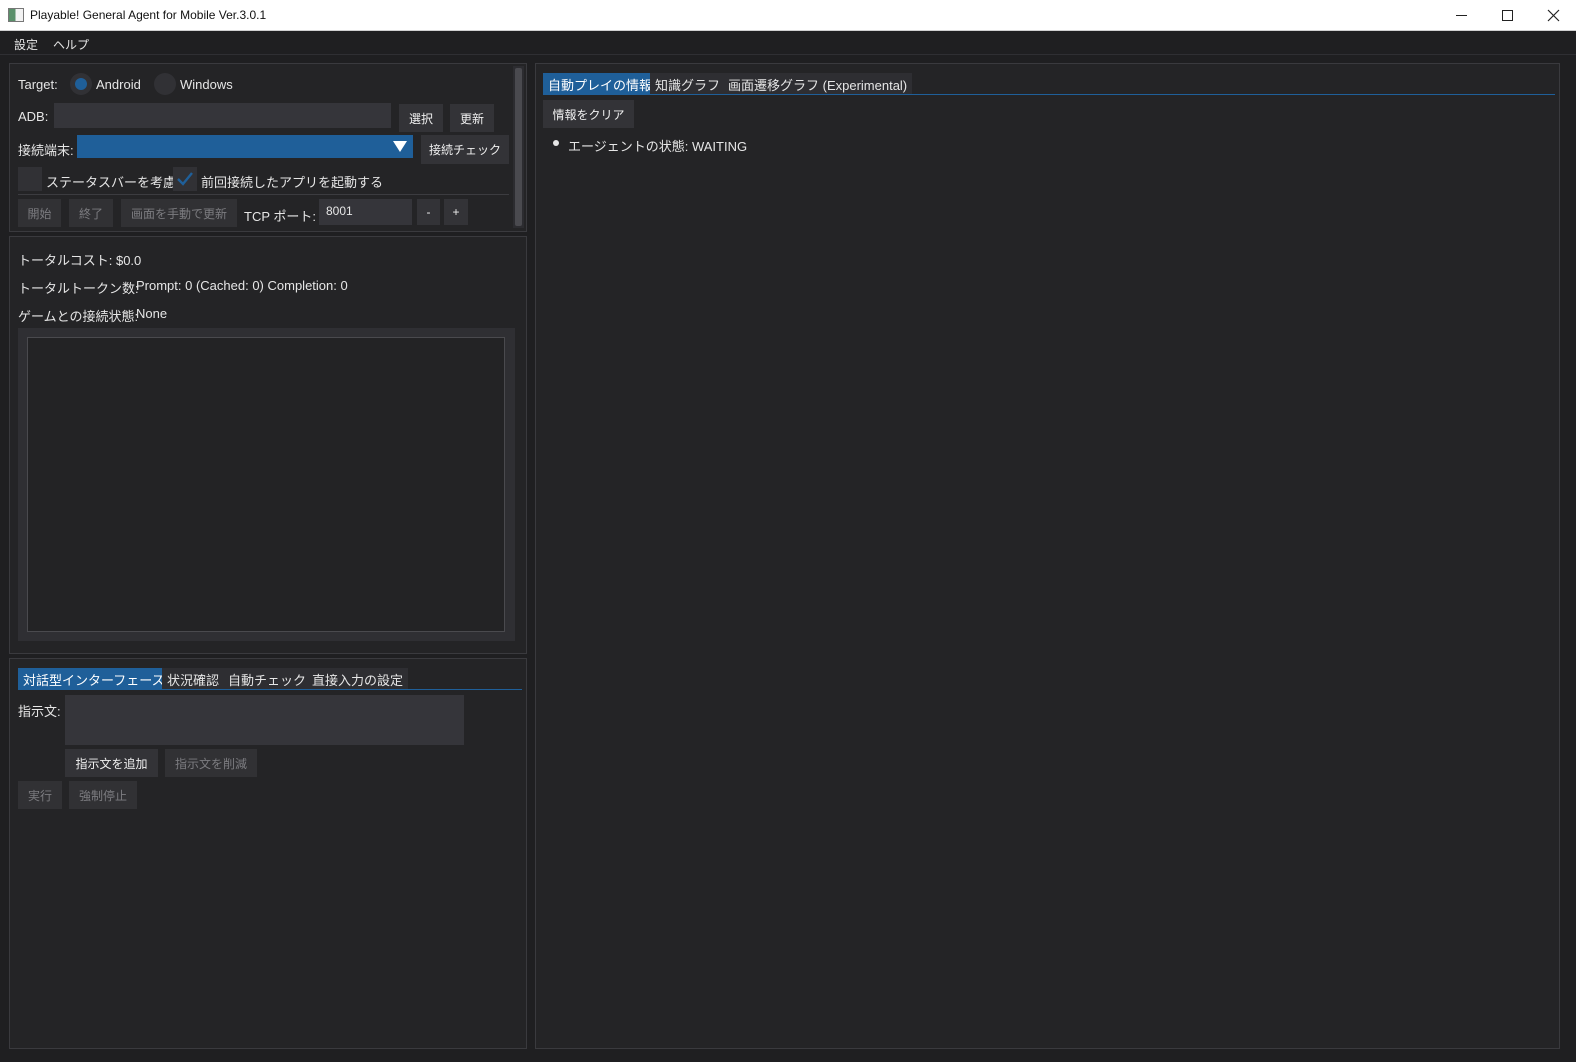  I want to click on adb-select-button: 選択, so click(421, 118).